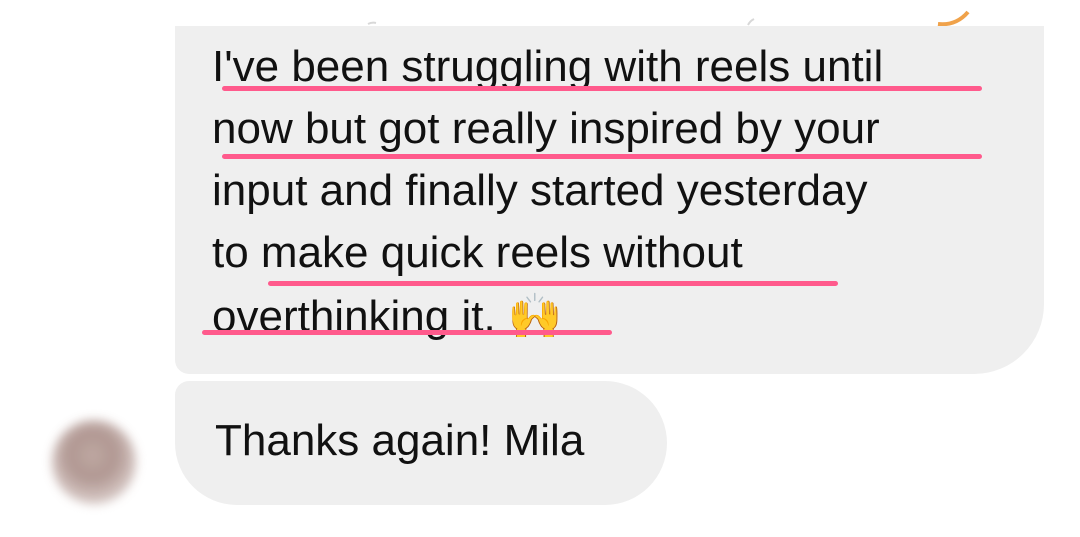 This screenshot has height=537, width=1080. What do you see at coordinates (548, 66) in the screenshot?
I see `message-line-1: I've been struggling with reels until` at bounding box center [548, 66].